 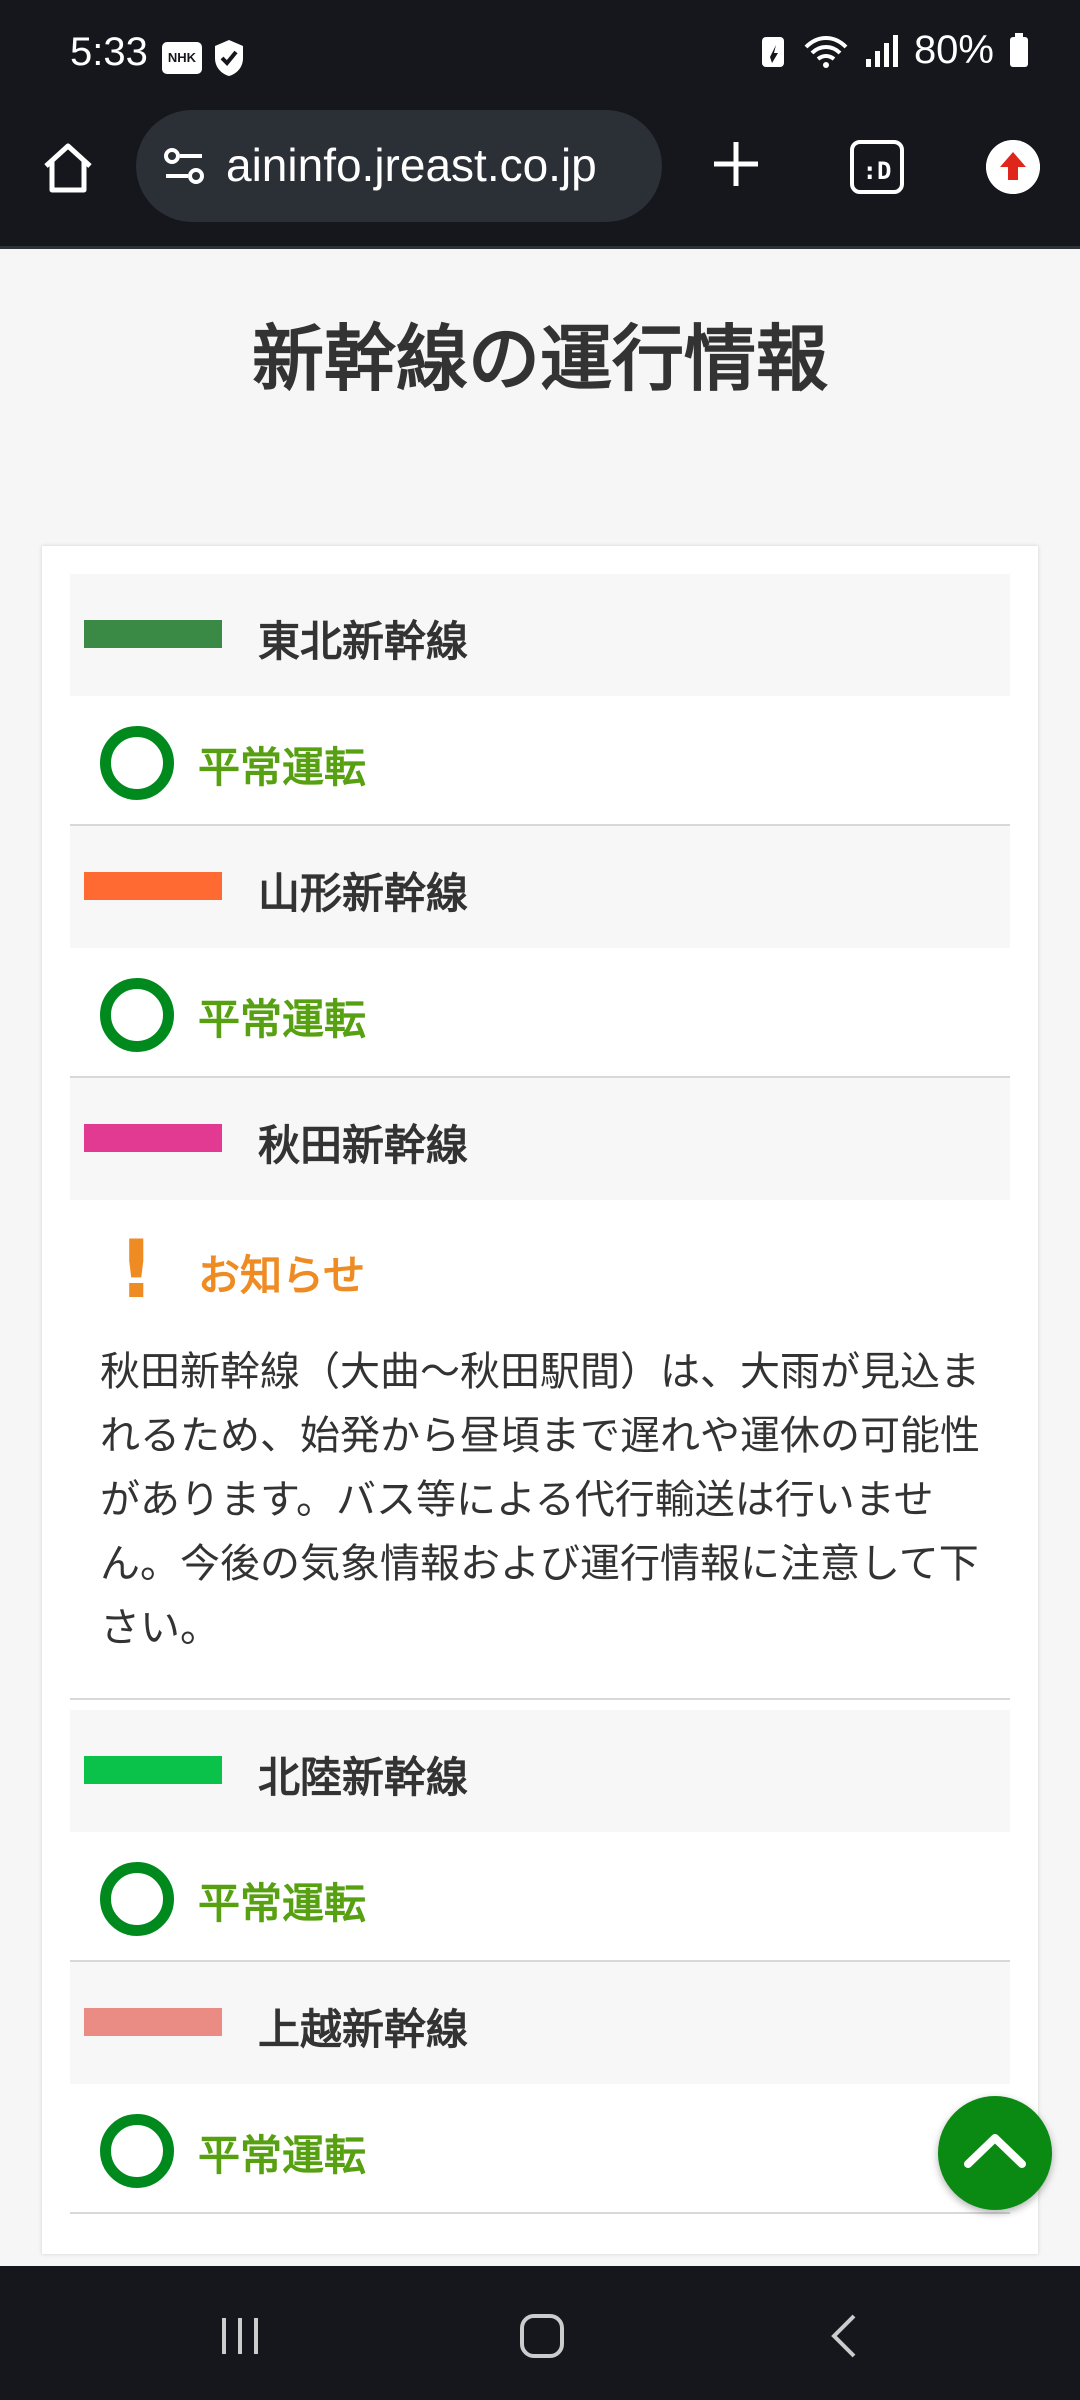 What do you see at coordinates (1013, 167) in the screenshot?
I see `update-arrow-icon` at bounding box center [1013, 167].